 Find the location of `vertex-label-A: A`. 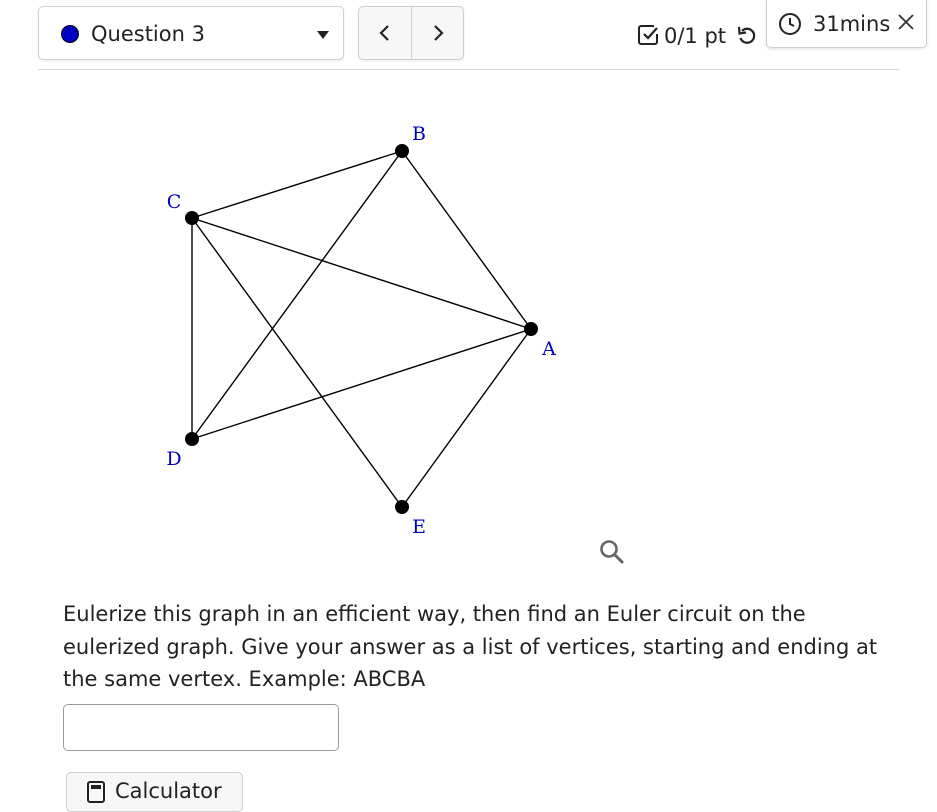

vertex-label-A: A is located at coordinates (548, 349).